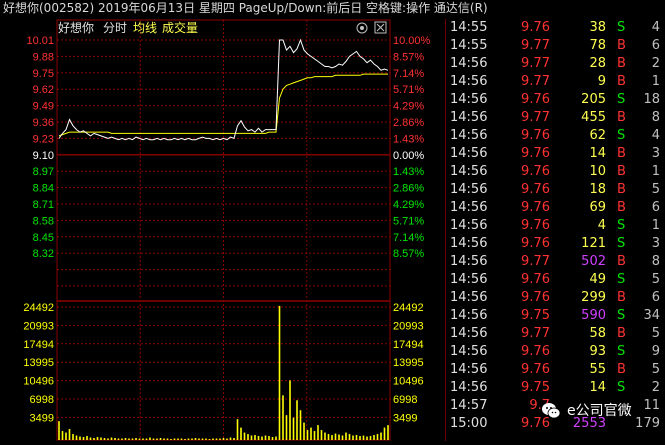 The height and width of the screenshot is (445, 665). I want to click on trade-row: 14:56 9.76 69 B 6, so click(555, 208).